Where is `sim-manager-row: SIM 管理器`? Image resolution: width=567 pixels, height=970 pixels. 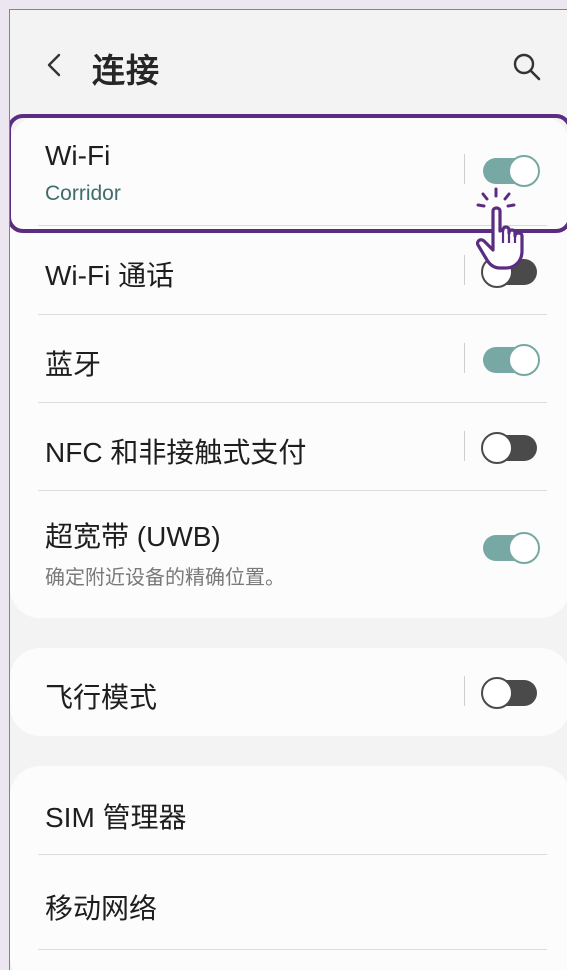
sim-manager-row: SIM 管理器 is located at coordinates (288, 810).